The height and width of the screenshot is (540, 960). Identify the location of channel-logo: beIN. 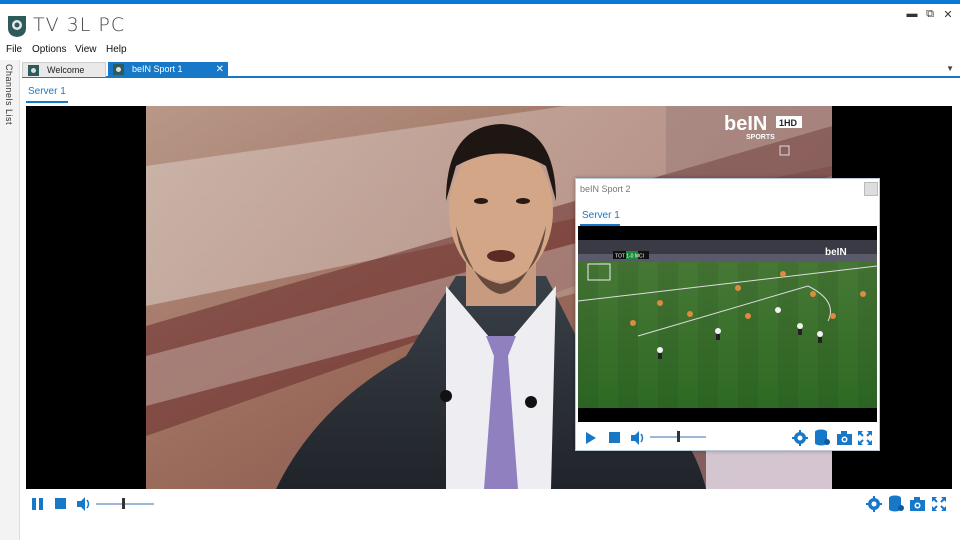
(745, 124).